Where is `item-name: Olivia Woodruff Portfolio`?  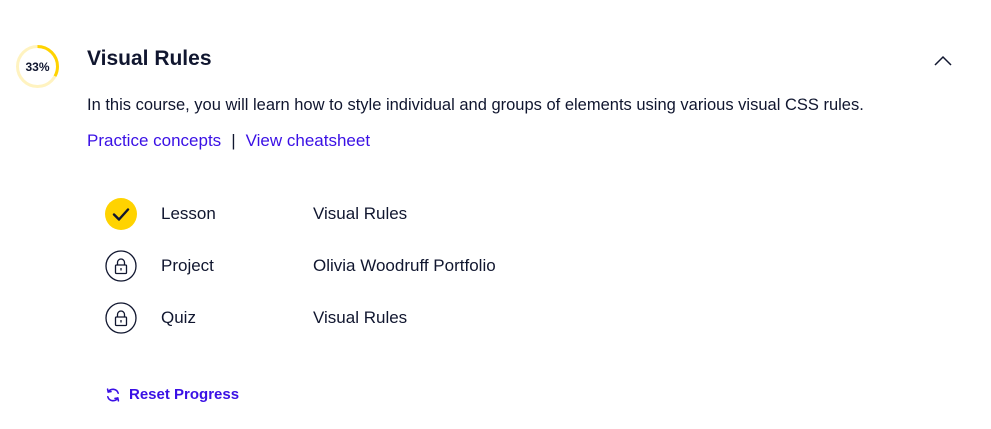 item-name: Olivia Woodruff Portfolio is located at coordinates (404, 265).